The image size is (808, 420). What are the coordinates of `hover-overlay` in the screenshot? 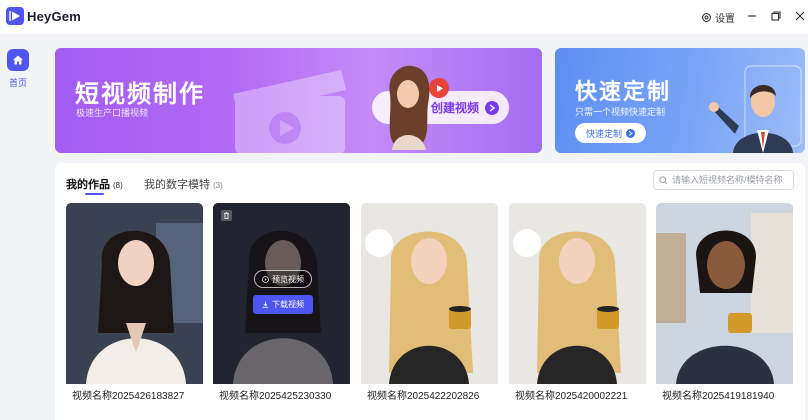 It's located at (281, 293).